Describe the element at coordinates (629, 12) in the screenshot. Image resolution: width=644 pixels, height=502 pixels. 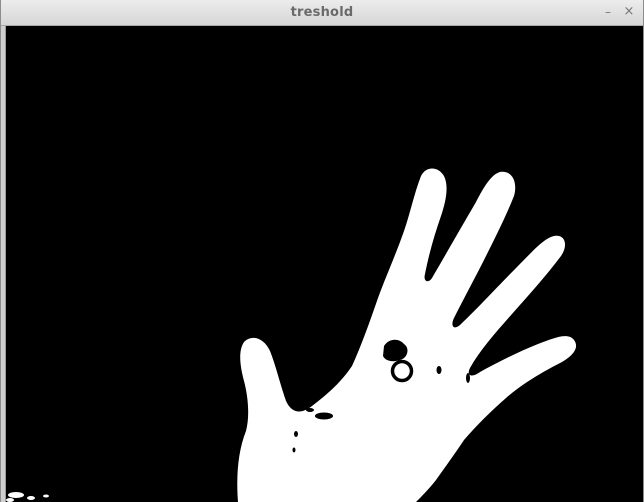
I see `close-button: ×` at that location.